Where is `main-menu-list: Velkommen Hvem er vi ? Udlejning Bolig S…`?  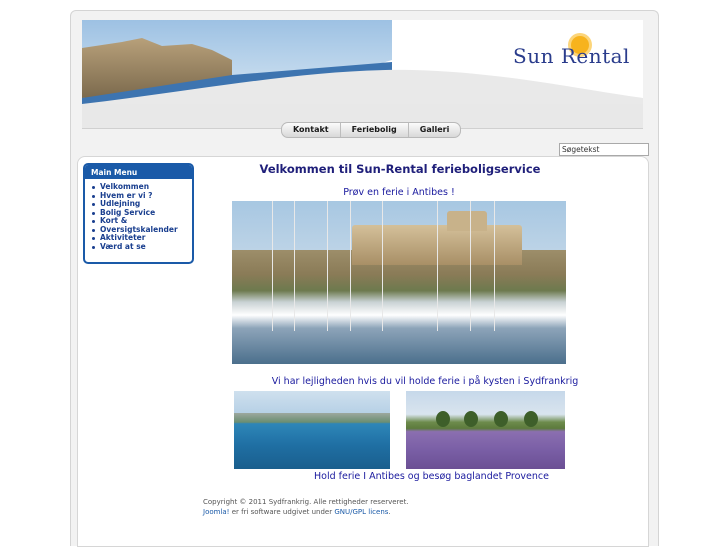 main-menu-list: Velkommen Hvem er vi ? Udlejning Bolig S… is located at coordinates (138, 217).